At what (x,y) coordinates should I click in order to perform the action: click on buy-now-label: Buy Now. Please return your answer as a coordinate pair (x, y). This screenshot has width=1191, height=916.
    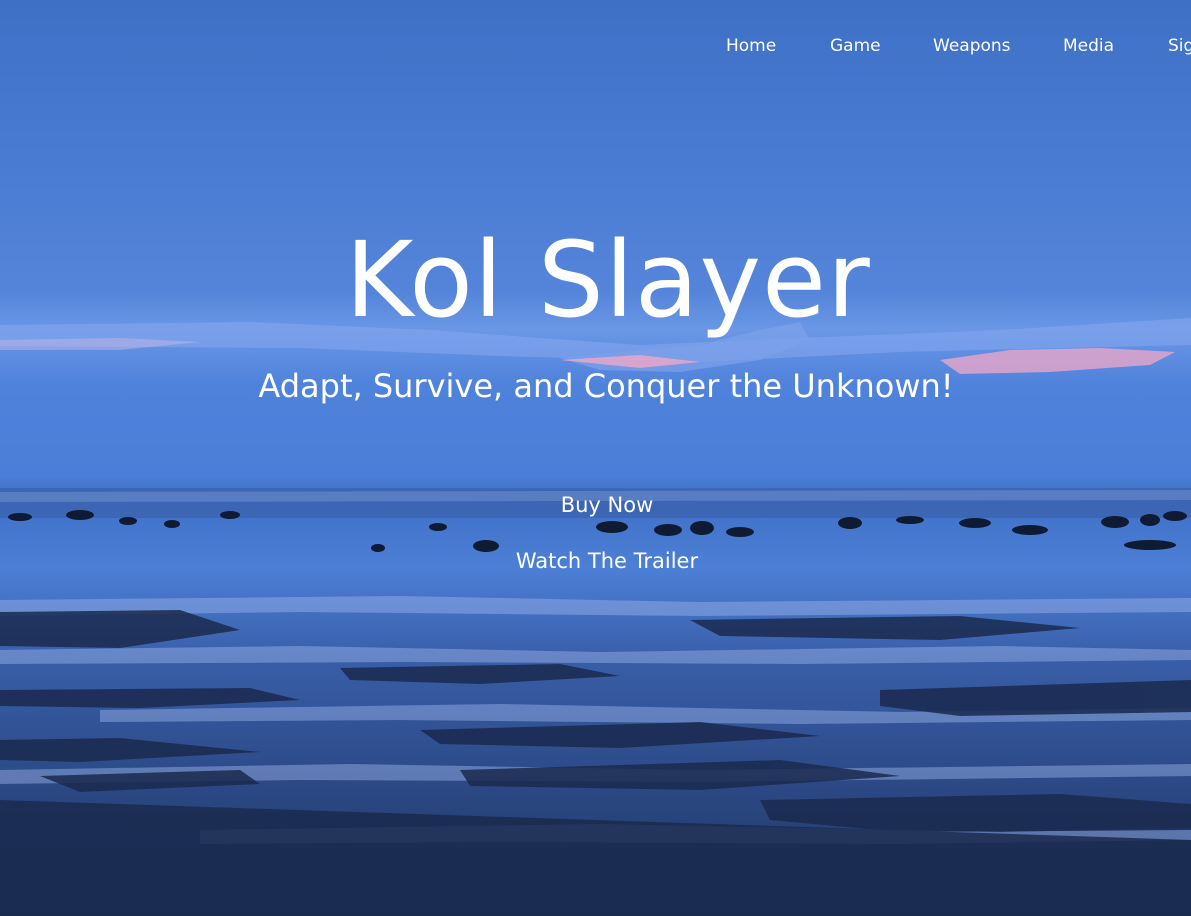
    Looking at the image, I should click on (607, 505).